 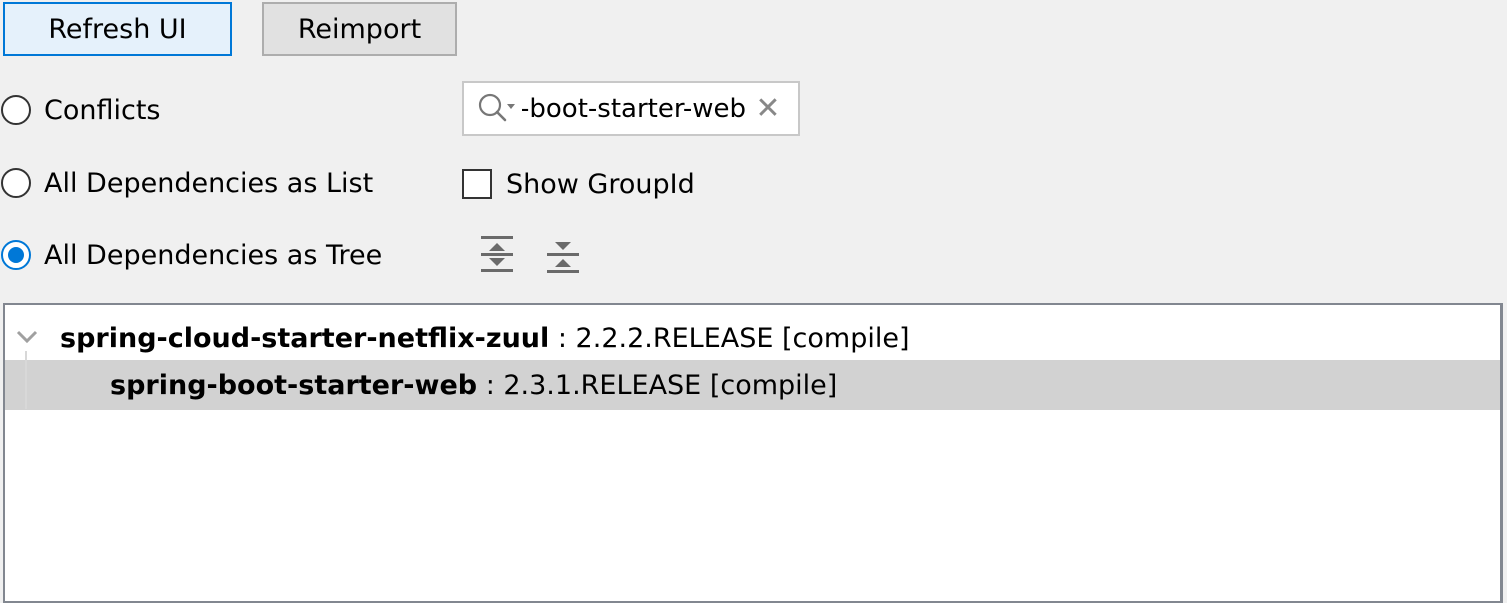 What do you see at coordinates (657, 385) in the screenshot?
I see `tree-node-child-details: : 2.3.1.RELEASE [compile]` at bounding box center [657, 385].